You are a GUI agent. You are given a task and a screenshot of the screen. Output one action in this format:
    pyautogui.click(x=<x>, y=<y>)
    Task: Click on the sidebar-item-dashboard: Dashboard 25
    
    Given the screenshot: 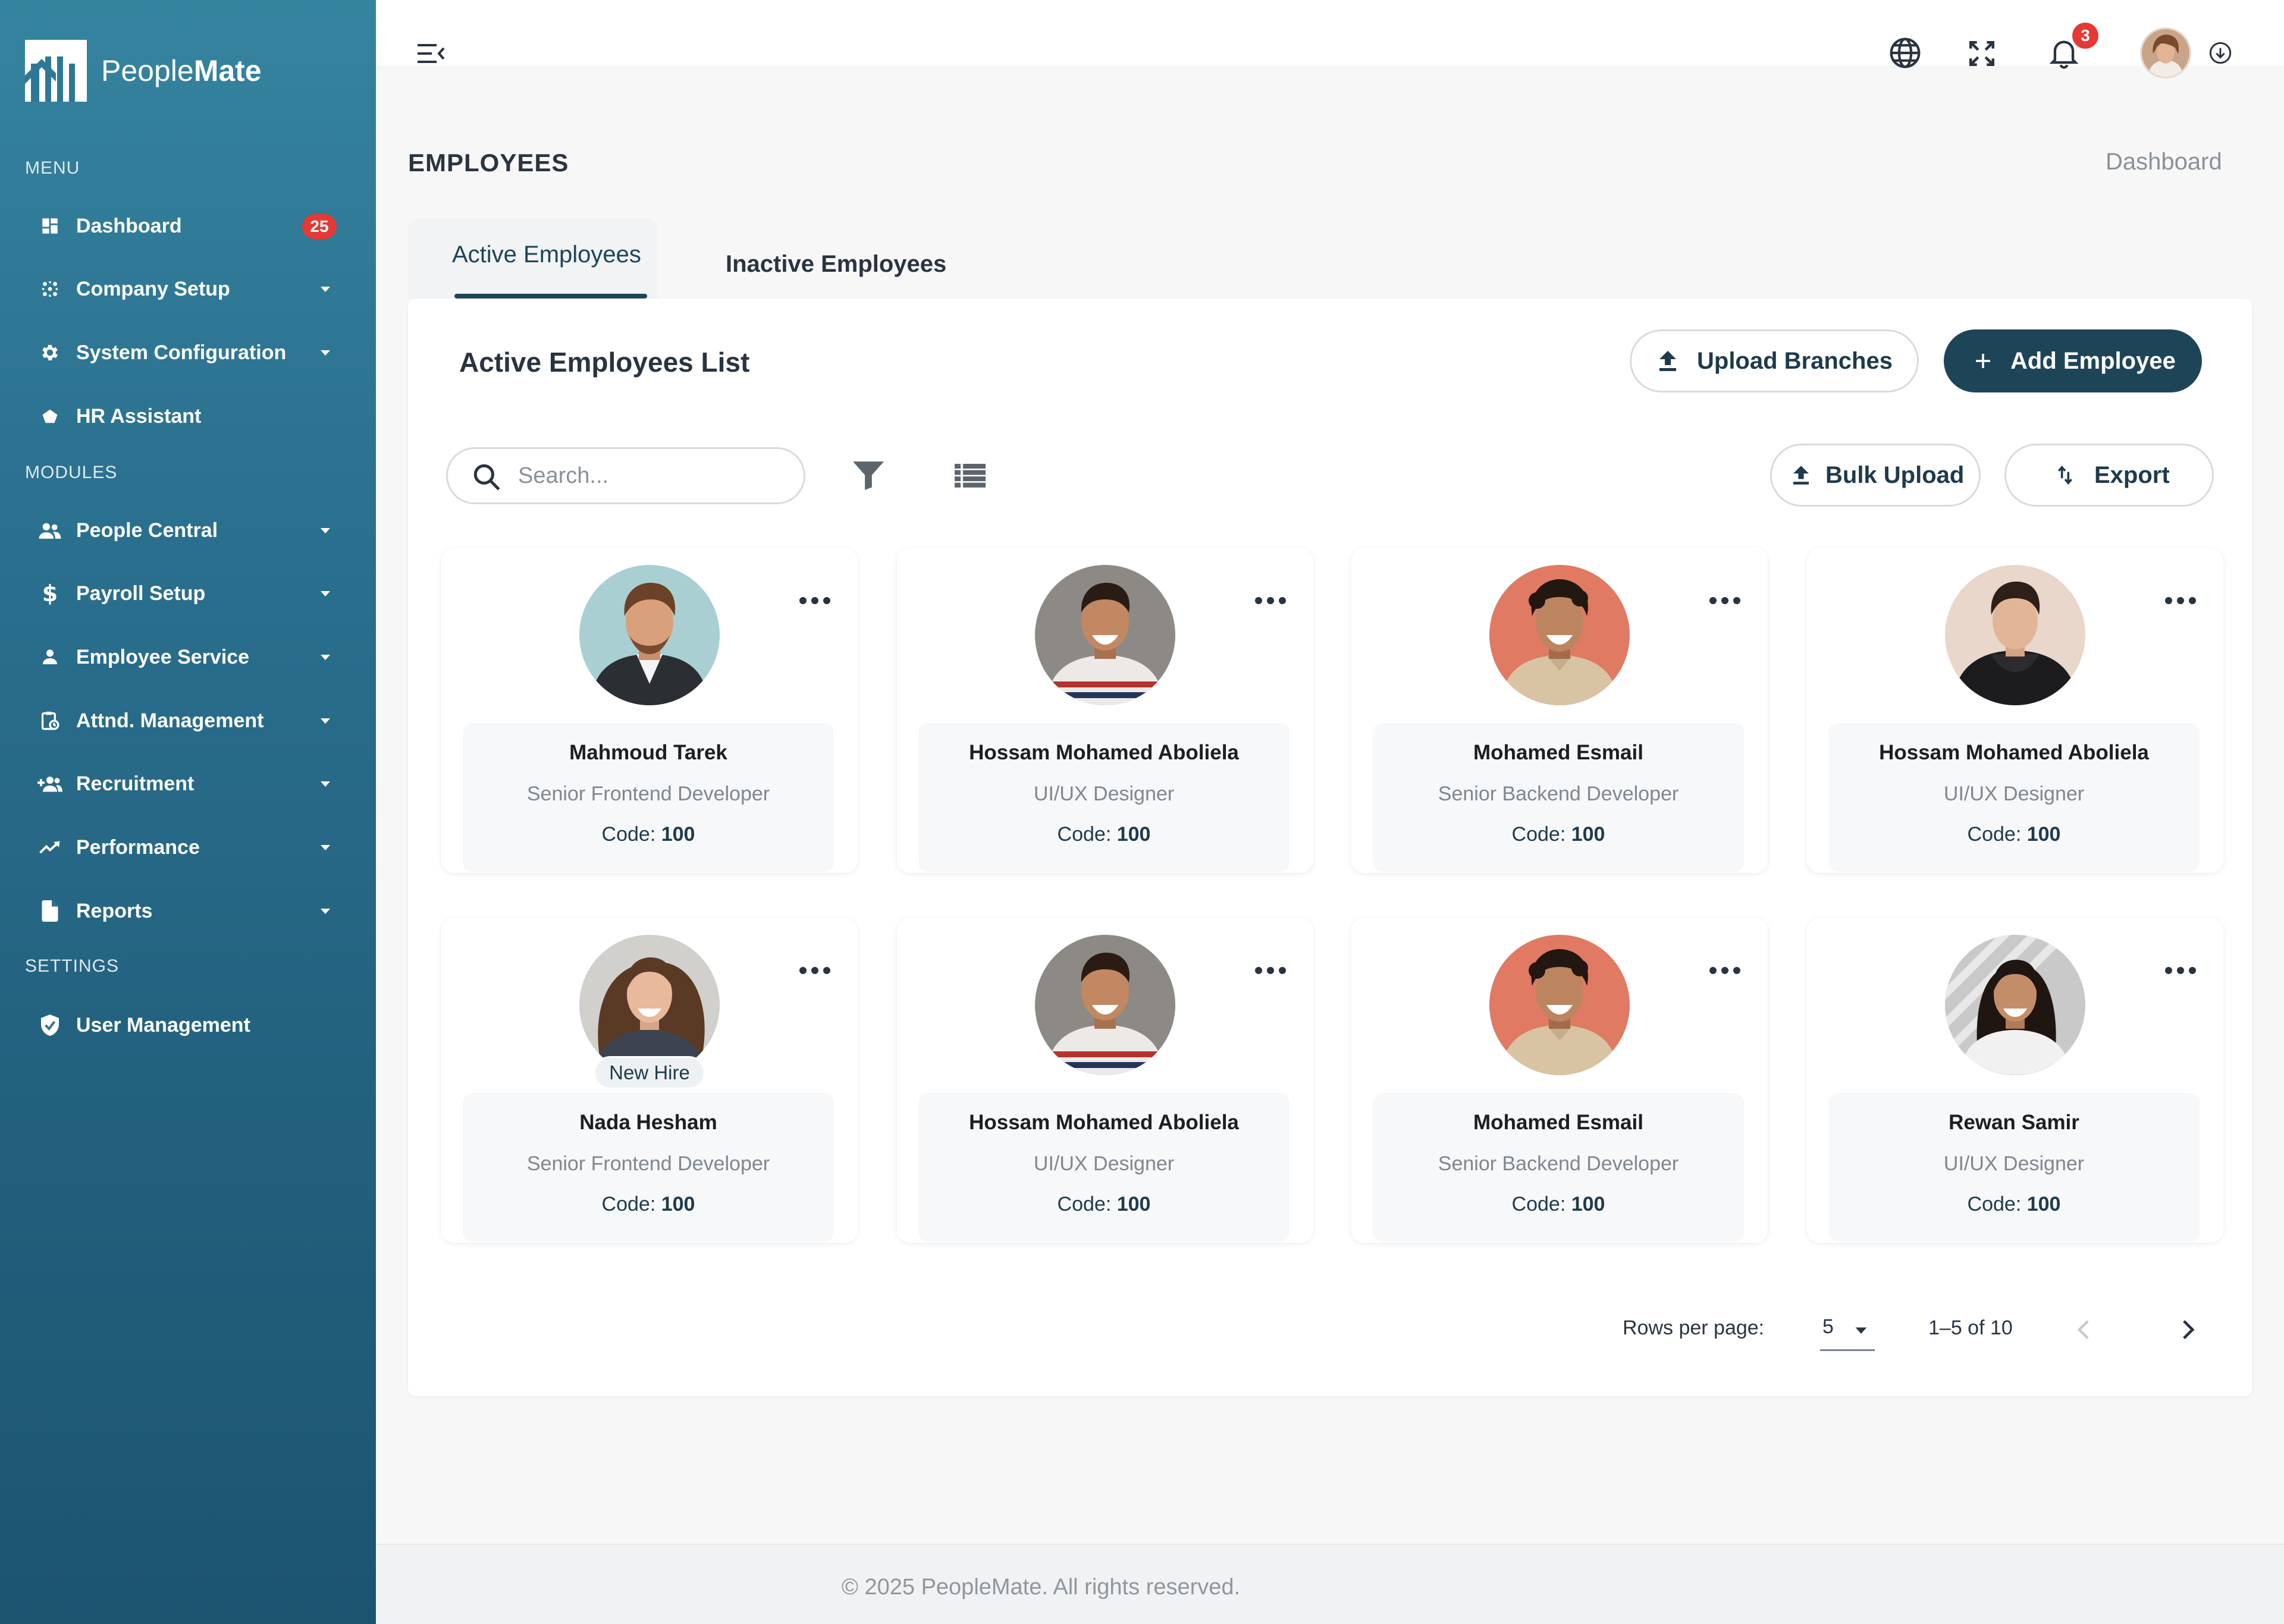 What is the action you would take?
    pyautogui.click(x=188, y=226)
    